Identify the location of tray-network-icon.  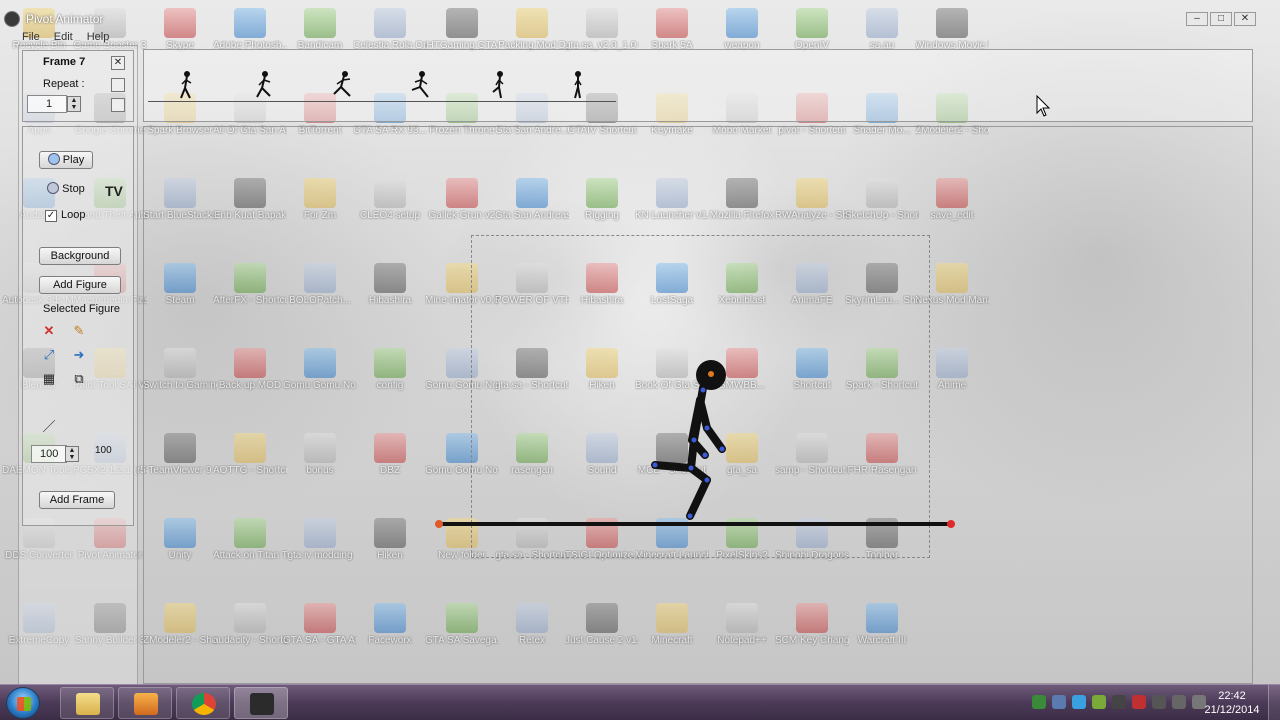
(1099, 702).